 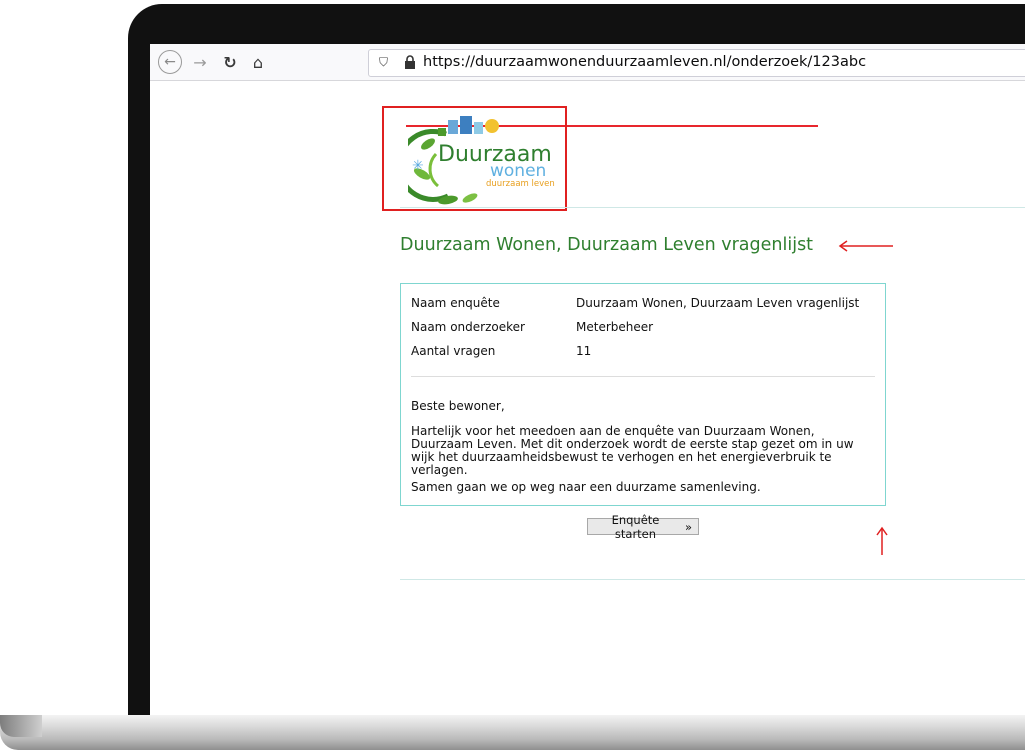 I want to click on chevron-right-icon: », so click(x=688, y=526).